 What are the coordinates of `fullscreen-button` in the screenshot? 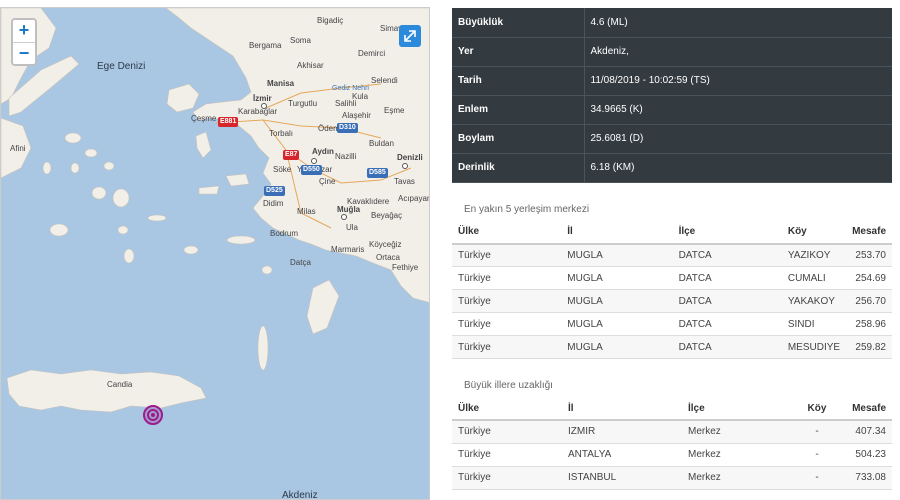 It's located at (410, 36).